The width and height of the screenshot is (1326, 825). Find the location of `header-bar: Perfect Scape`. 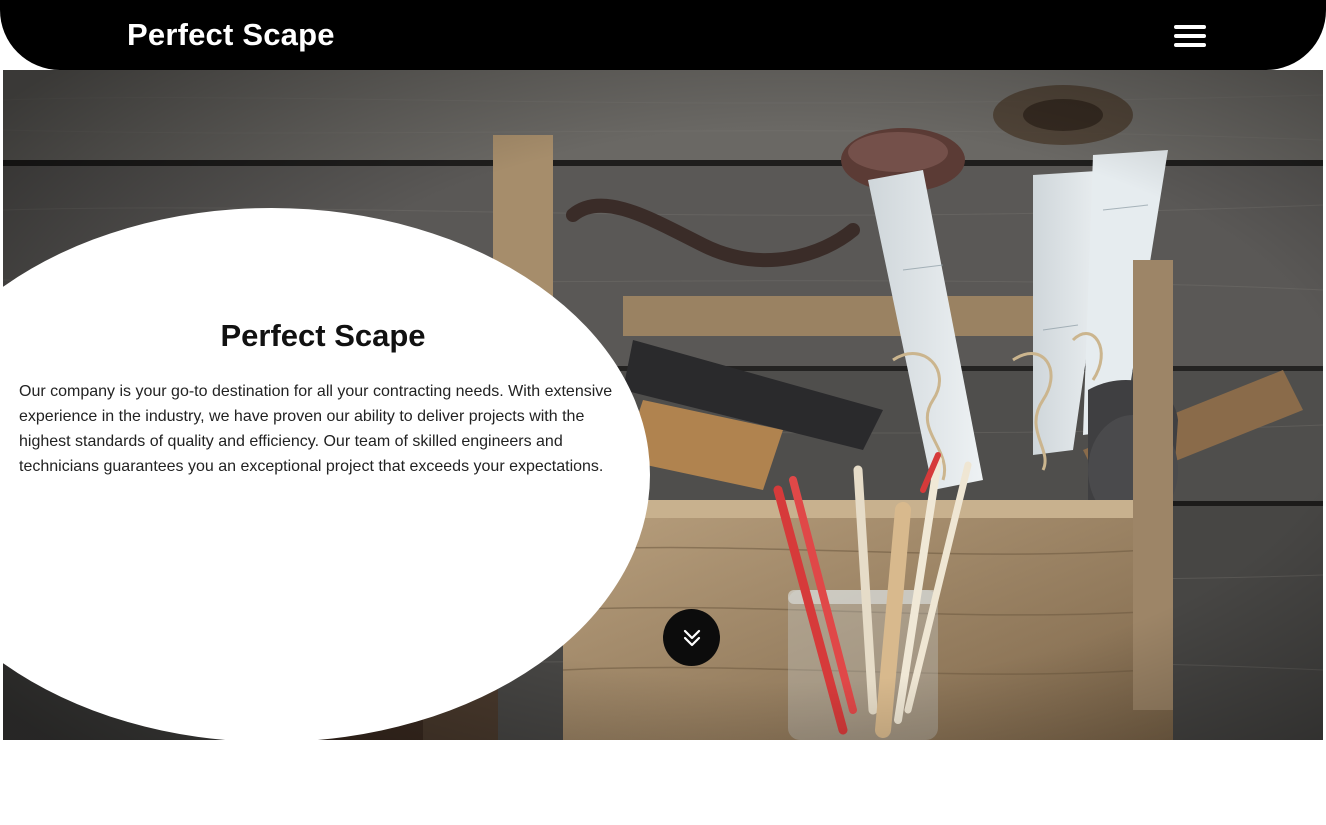

header-bar: Perfect Scape is located at coordinates (663, 35).